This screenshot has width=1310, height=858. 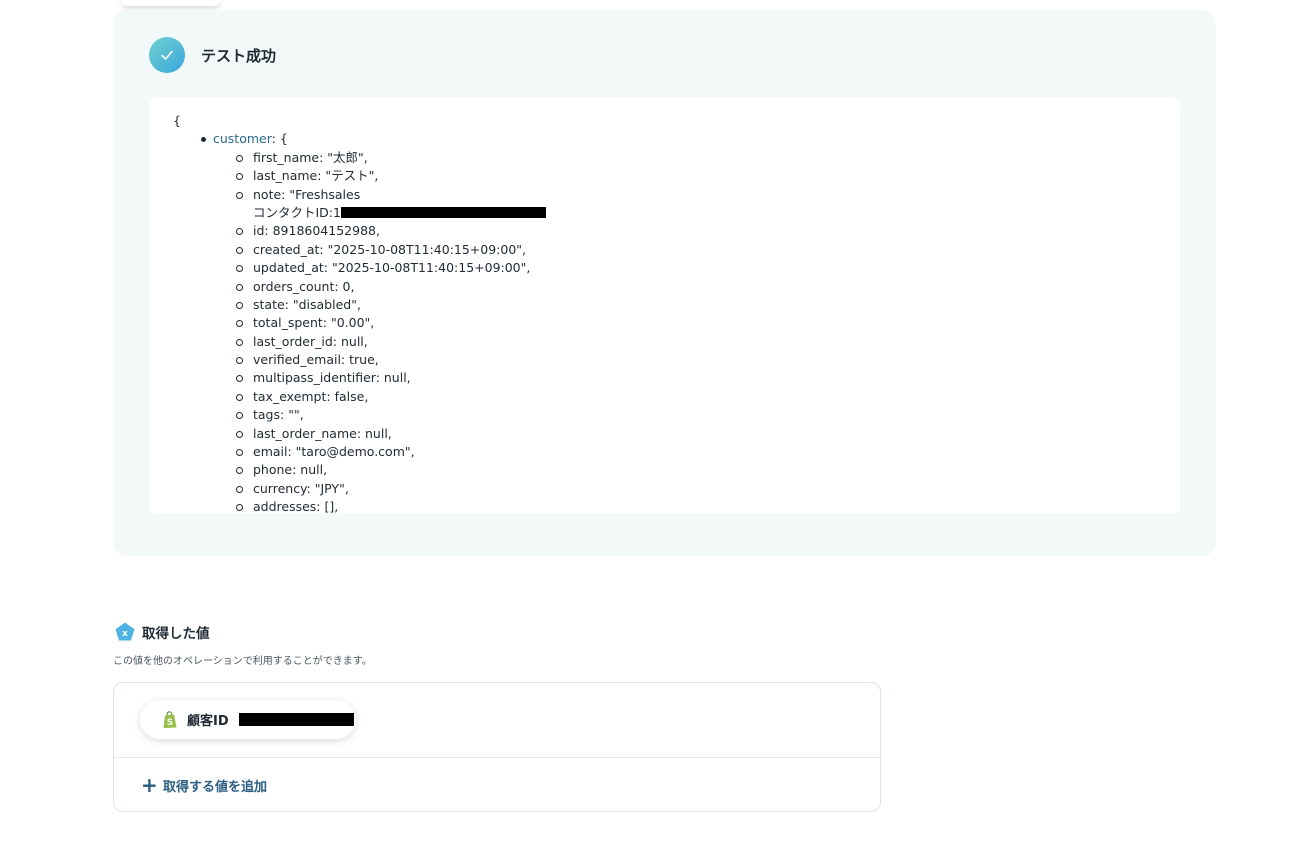 I want to click on json-field: currency: "JPY",, so click(x=664, y=489).